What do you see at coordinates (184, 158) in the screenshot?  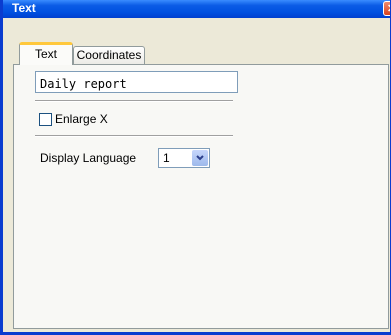 I see `display-language-select: 1` at bounding box center [184, 158].